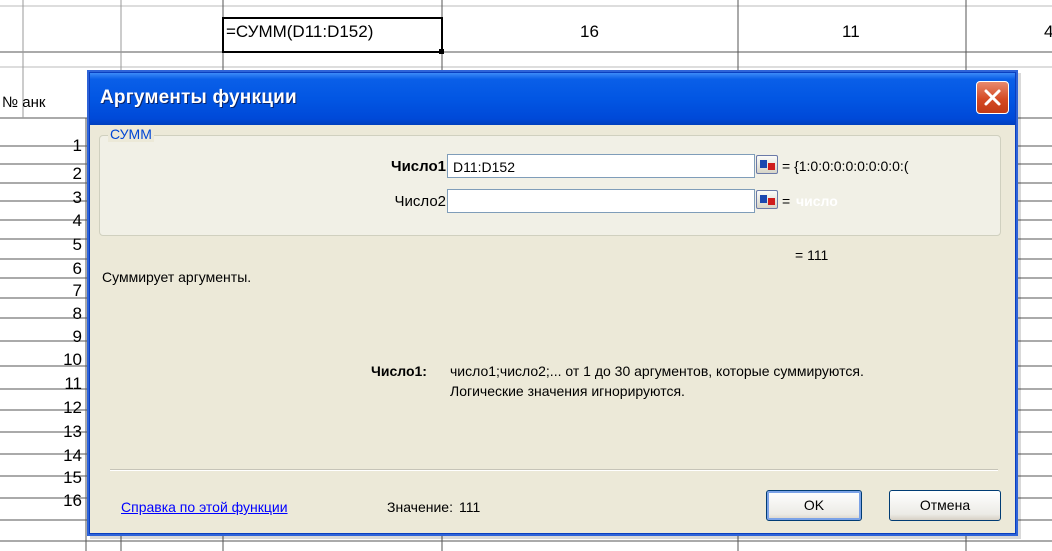 The image size is (1052, 551). Describe the element at coordinates (552, 99) in the screenshot. I see `dialog-titlebar: Аргументы функции` at that location.